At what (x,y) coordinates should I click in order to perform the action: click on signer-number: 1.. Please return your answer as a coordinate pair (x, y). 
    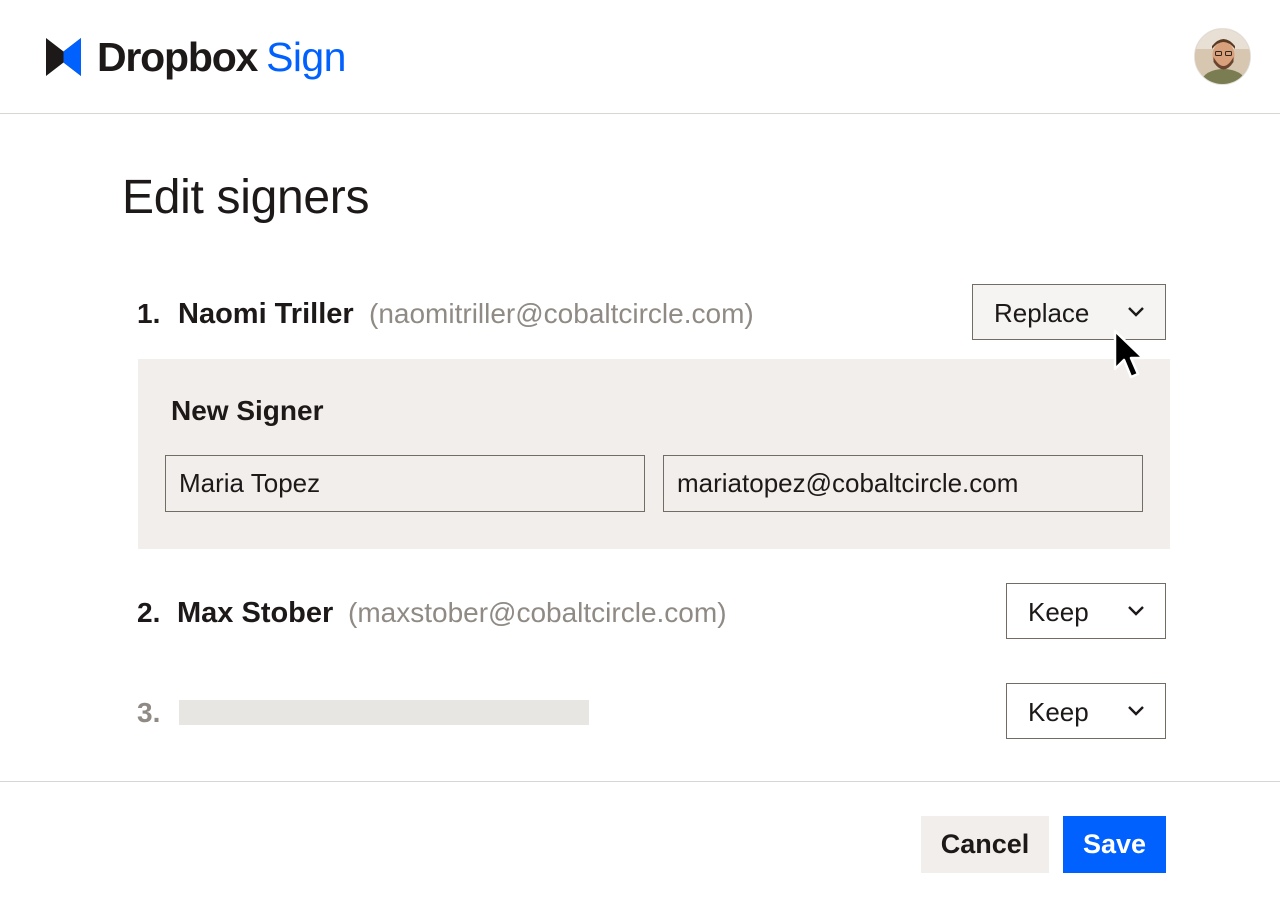
    Looking at the image, I should click on (149, 313).